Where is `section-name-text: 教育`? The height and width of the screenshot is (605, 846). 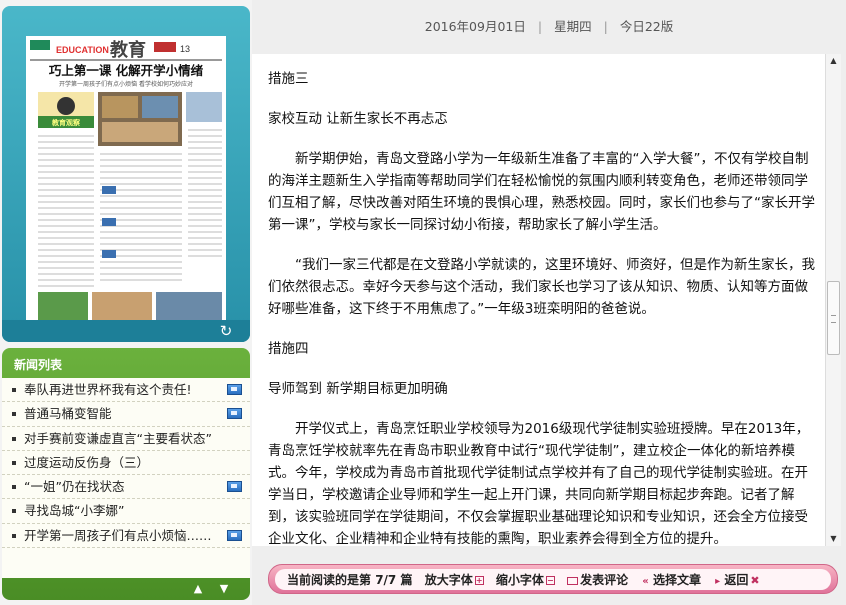 section-name-text: 教育 is located at coordinates (128, 50).